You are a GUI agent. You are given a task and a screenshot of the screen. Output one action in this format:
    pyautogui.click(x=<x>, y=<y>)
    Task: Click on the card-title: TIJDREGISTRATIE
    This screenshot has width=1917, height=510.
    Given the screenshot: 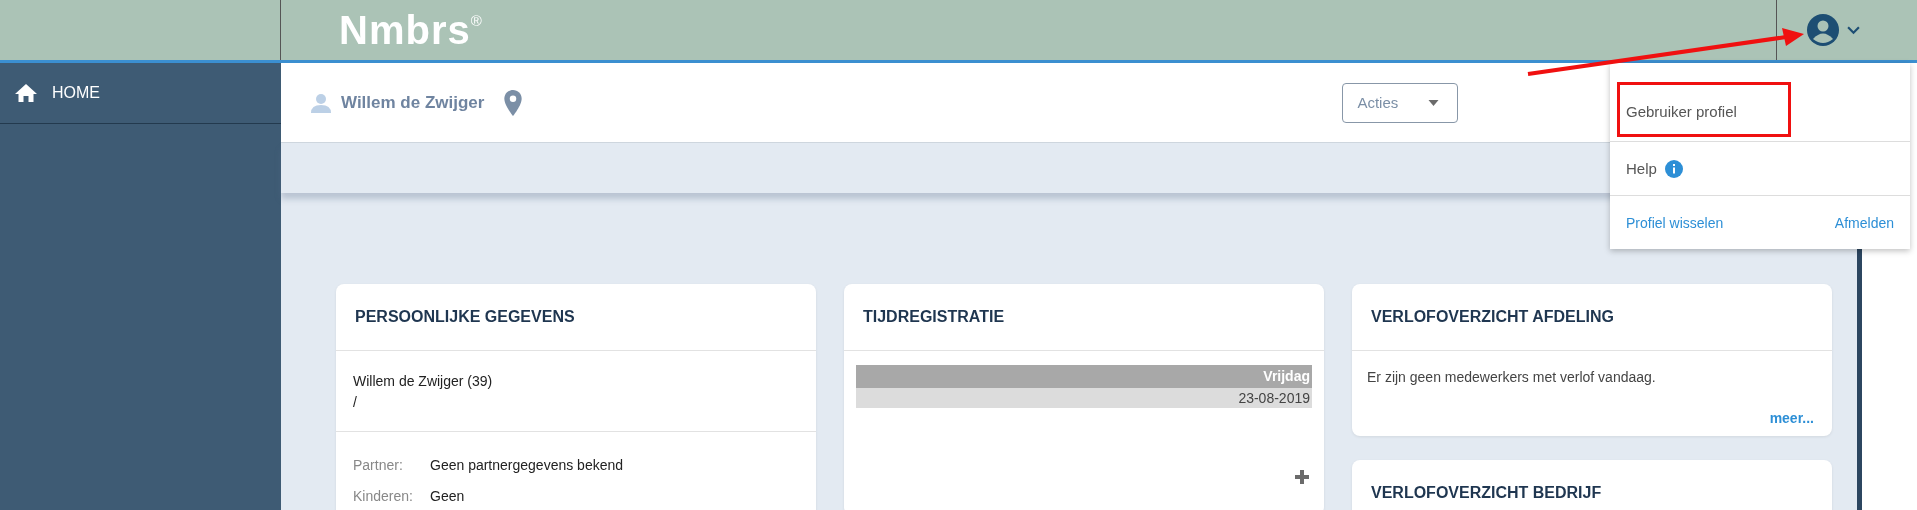 What is the action you would take?
    pyautogui.click(x=1084, y=317)
    